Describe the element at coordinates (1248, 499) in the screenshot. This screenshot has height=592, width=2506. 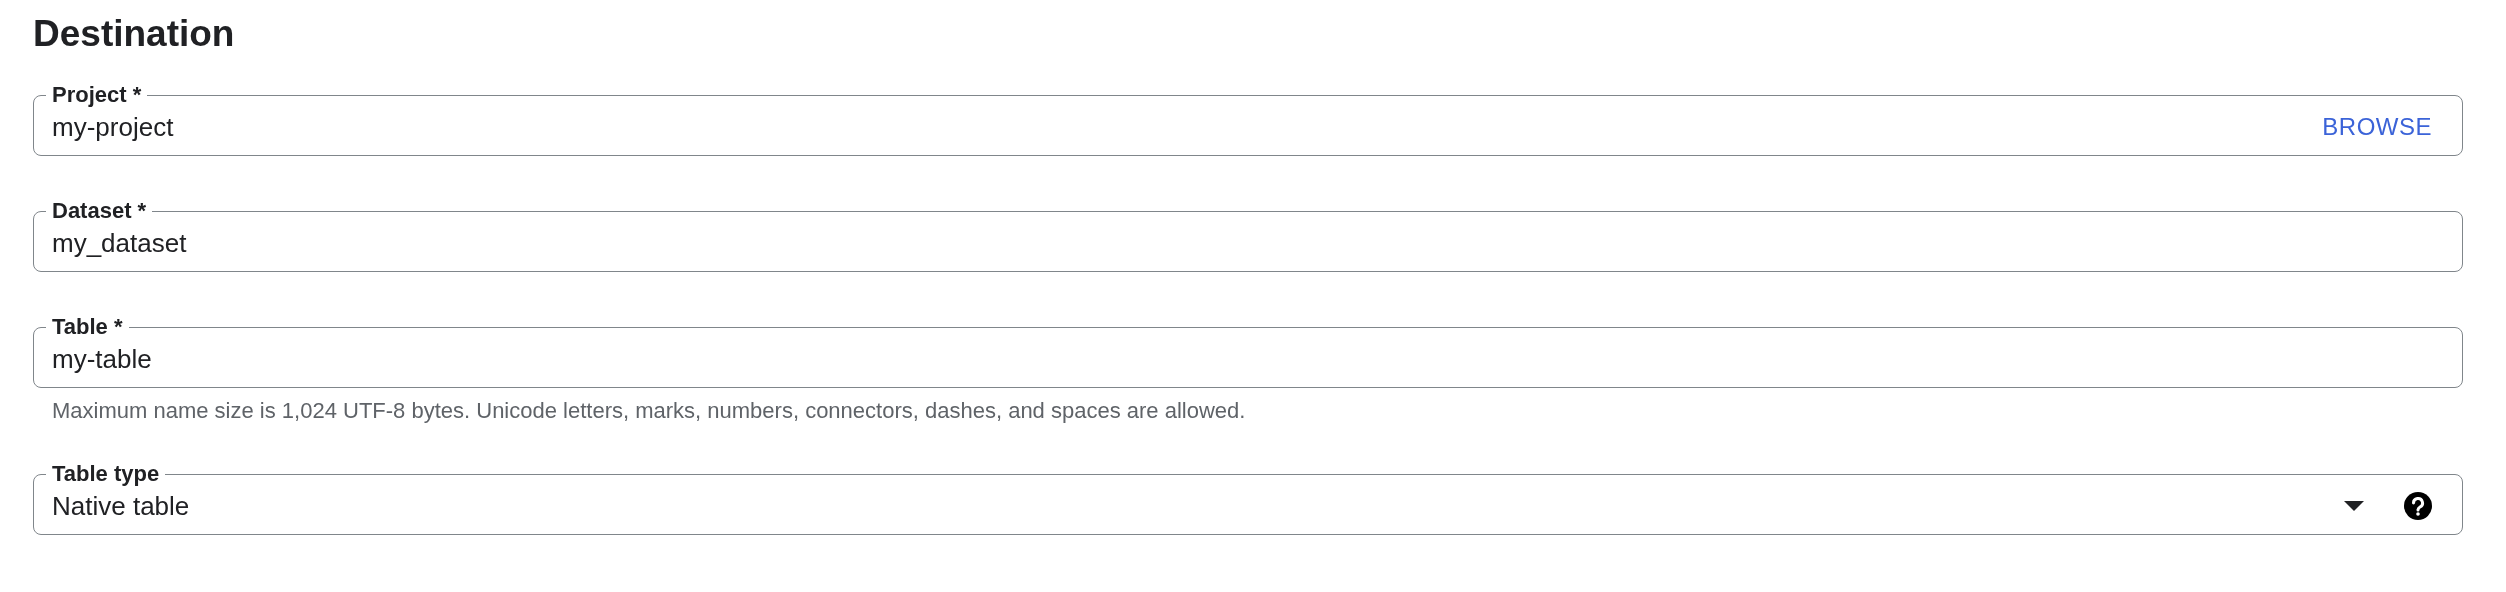
I see `dropdown-field: Table type Native table` at that location.